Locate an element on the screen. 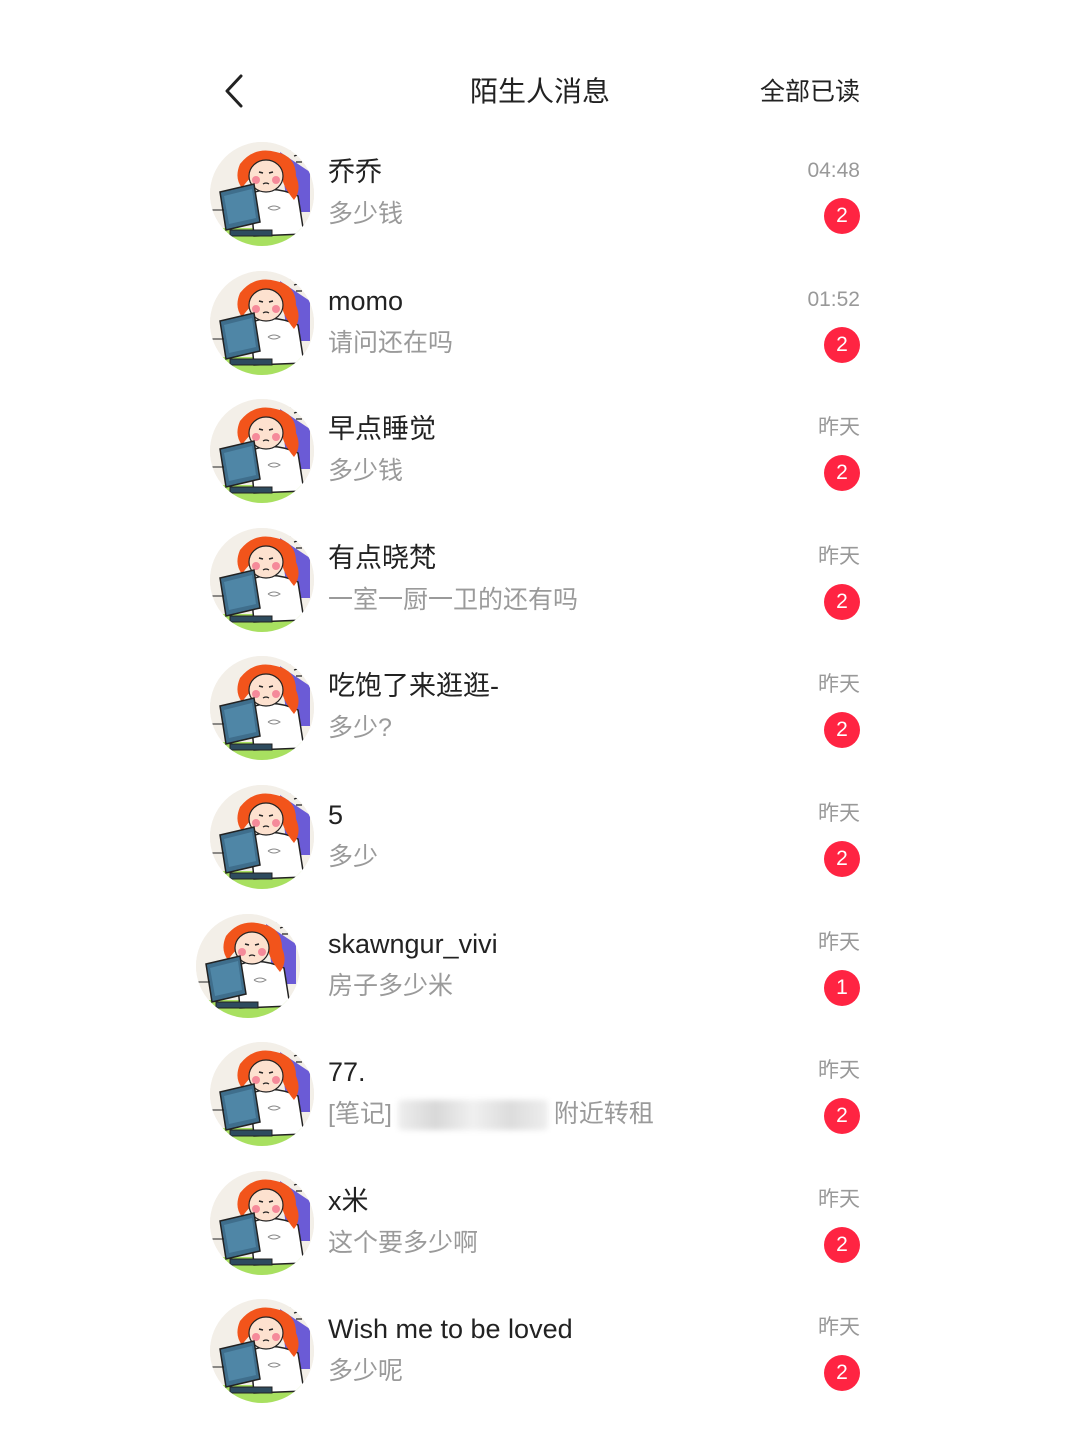 The width and height of the screenshot is (1080, 1443). conversation-row: 77. [笔记] 附近转租 昨天 2 is located at coordinates (540, 1100).